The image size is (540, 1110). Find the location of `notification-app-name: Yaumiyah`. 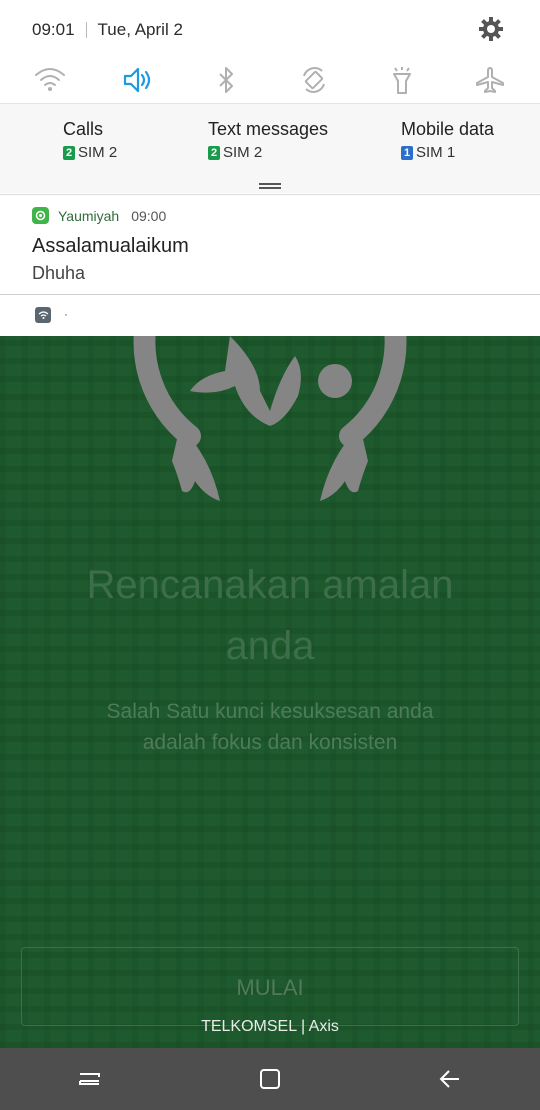

notification-app-name: Yaumiyah is located at coordinates (89, 215).